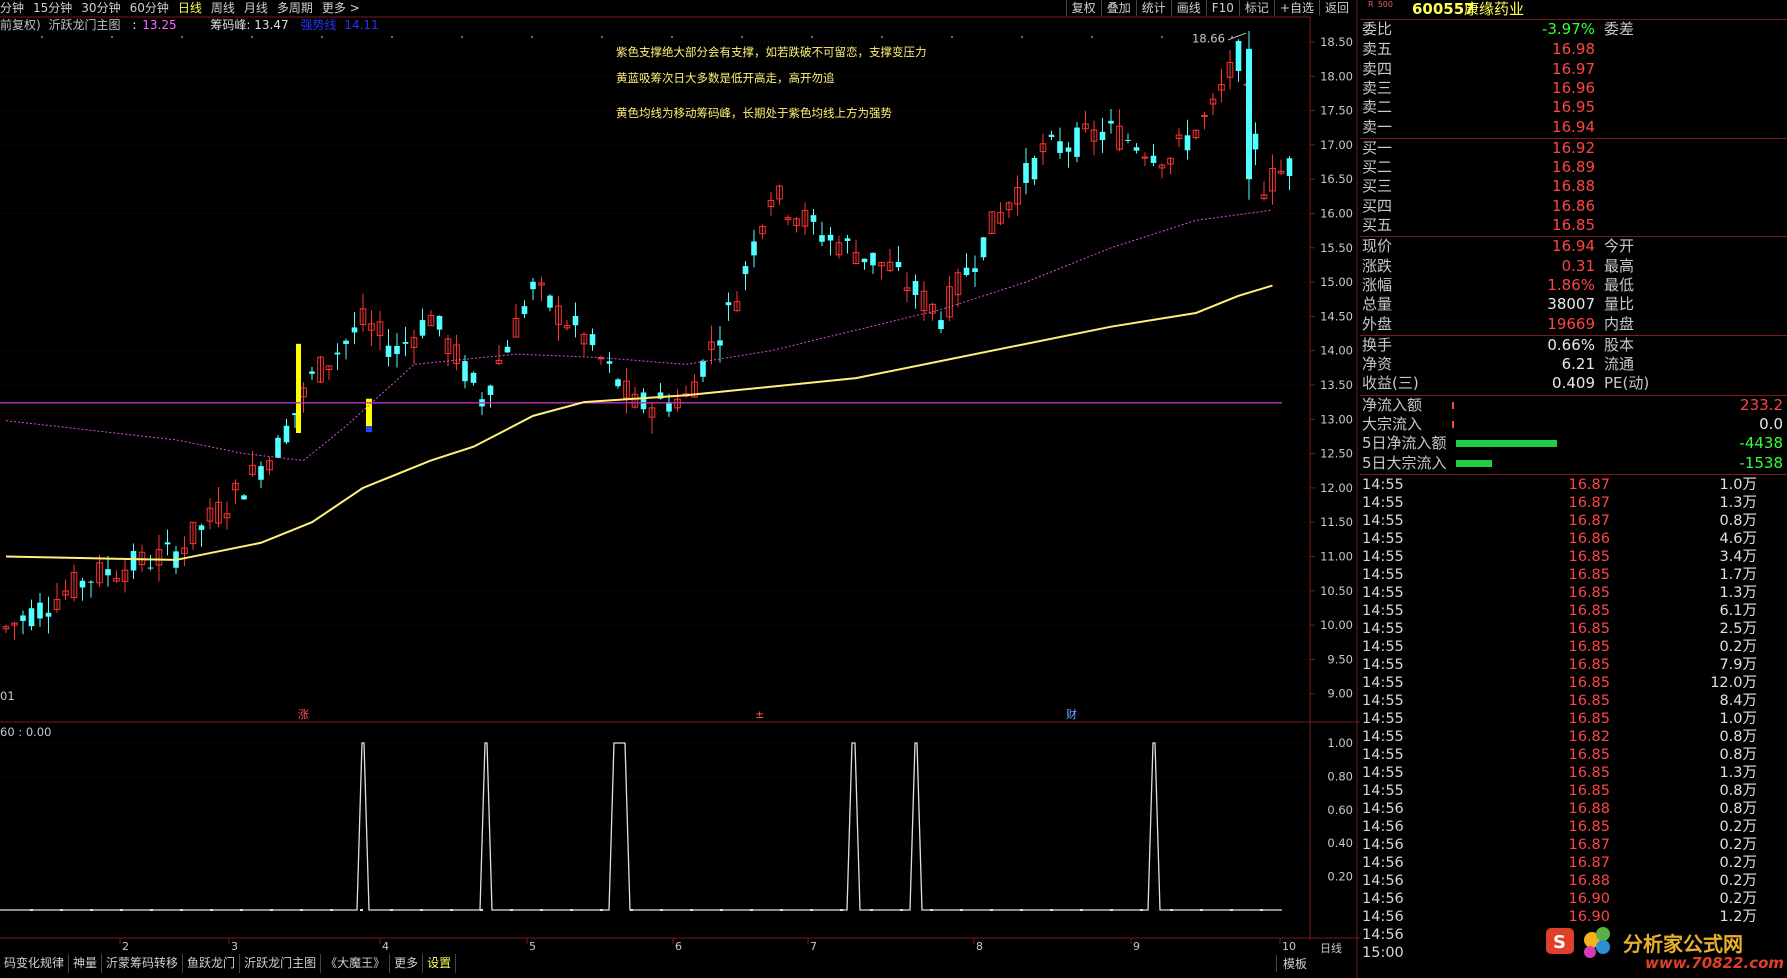 This screenshot has width=1787, height=978. Describe the element at coordinates (1153, 8) in the screenshot. I see `toolbar-2: 统计` at that location.